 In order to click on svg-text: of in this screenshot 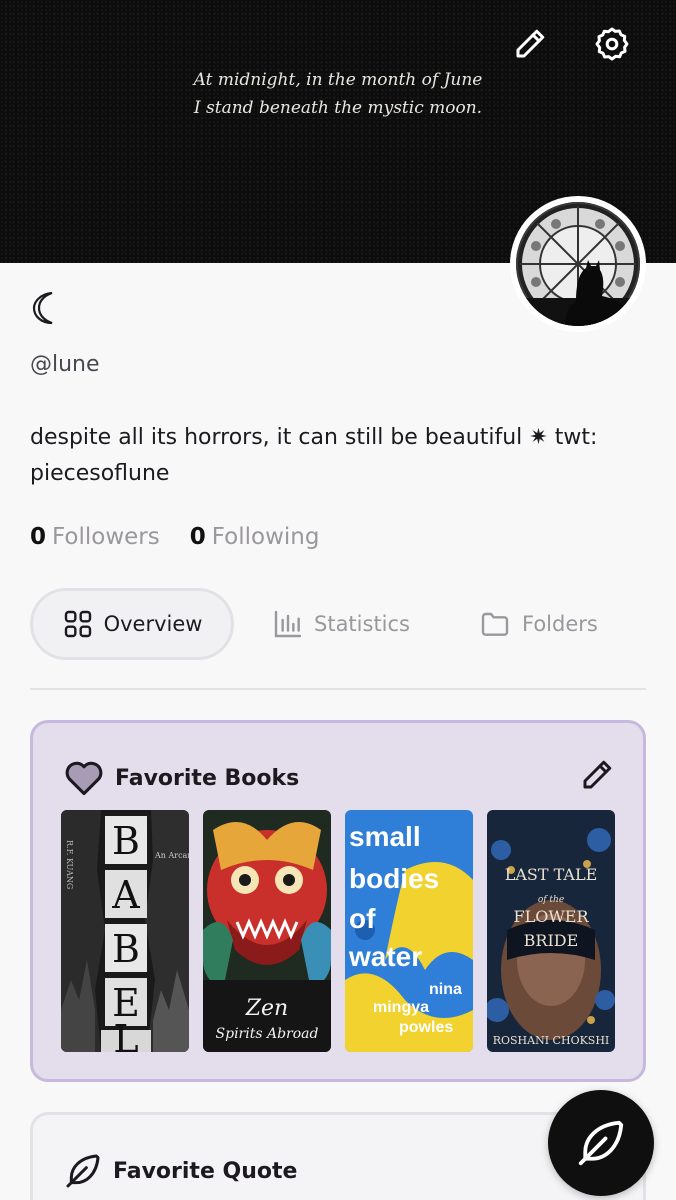, I will do `click(362, 918)`.